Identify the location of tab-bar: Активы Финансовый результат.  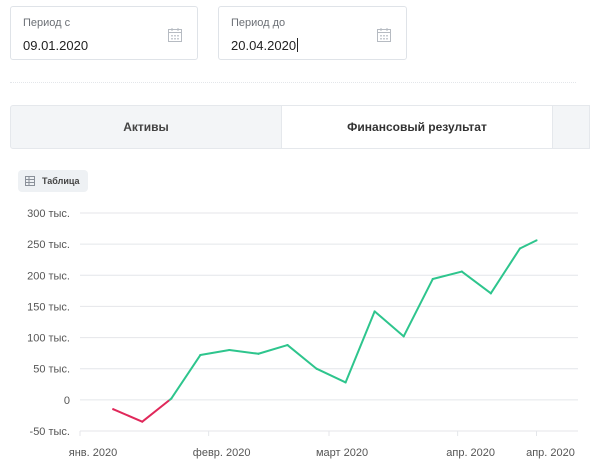
(300, 127).